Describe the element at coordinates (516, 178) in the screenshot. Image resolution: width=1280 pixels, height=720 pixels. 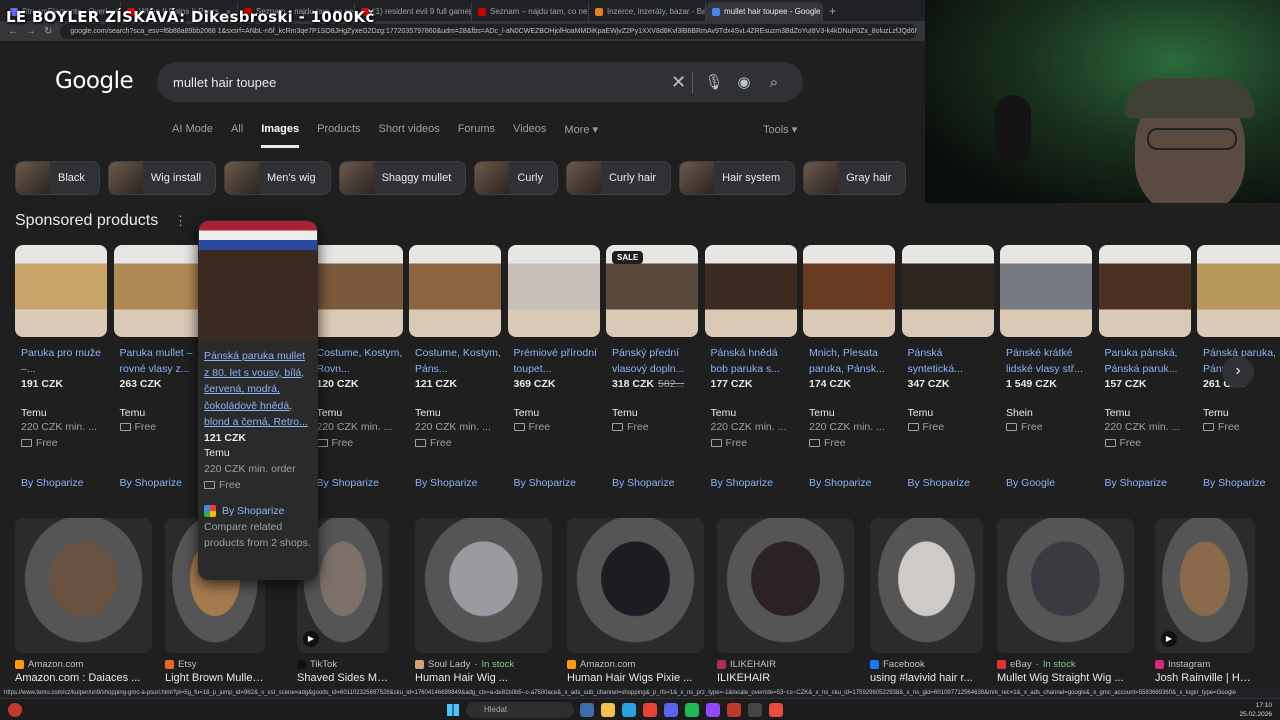
I see `chip-curly: Curly` at that location.